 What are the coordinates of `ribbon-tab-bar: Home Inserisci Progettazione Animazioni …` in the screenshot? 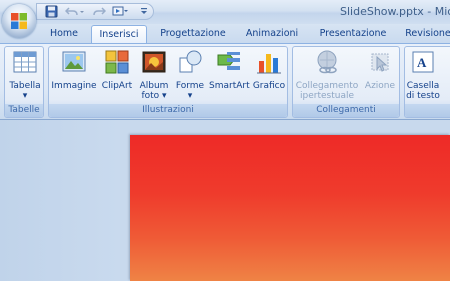 It's located at (225, 33).